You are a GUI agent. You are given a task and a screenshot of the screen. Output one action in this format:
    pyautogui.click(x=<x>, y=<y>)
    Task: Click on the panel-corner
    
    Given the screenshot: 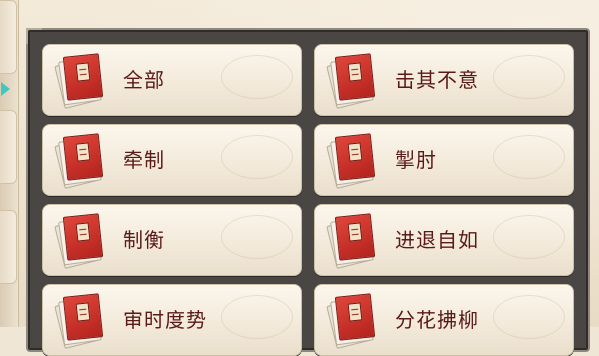 What is the action you would take?
    pyautogui.click(x=34, y=36)
    